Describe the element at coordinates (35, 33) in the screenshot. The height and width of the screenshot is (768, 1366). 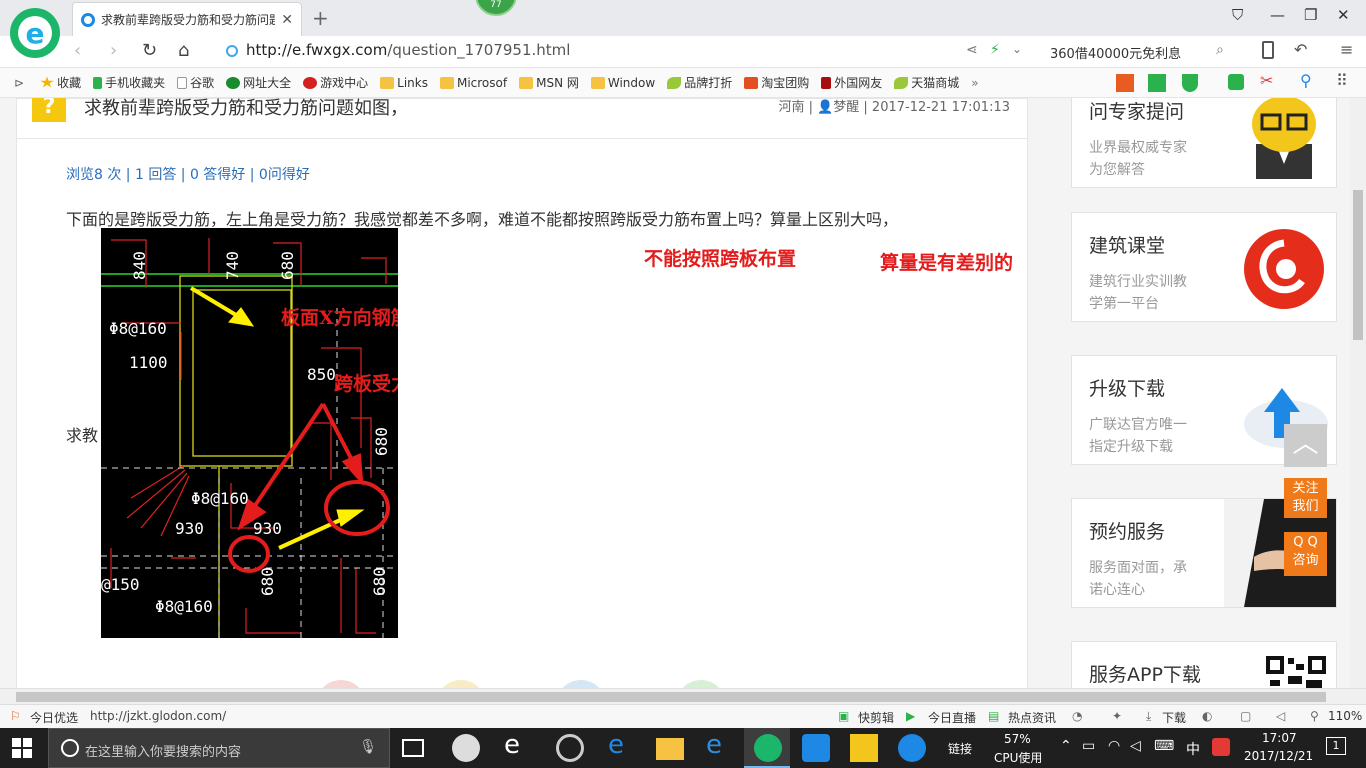
I see `browser-logo-icon: e` at that location.